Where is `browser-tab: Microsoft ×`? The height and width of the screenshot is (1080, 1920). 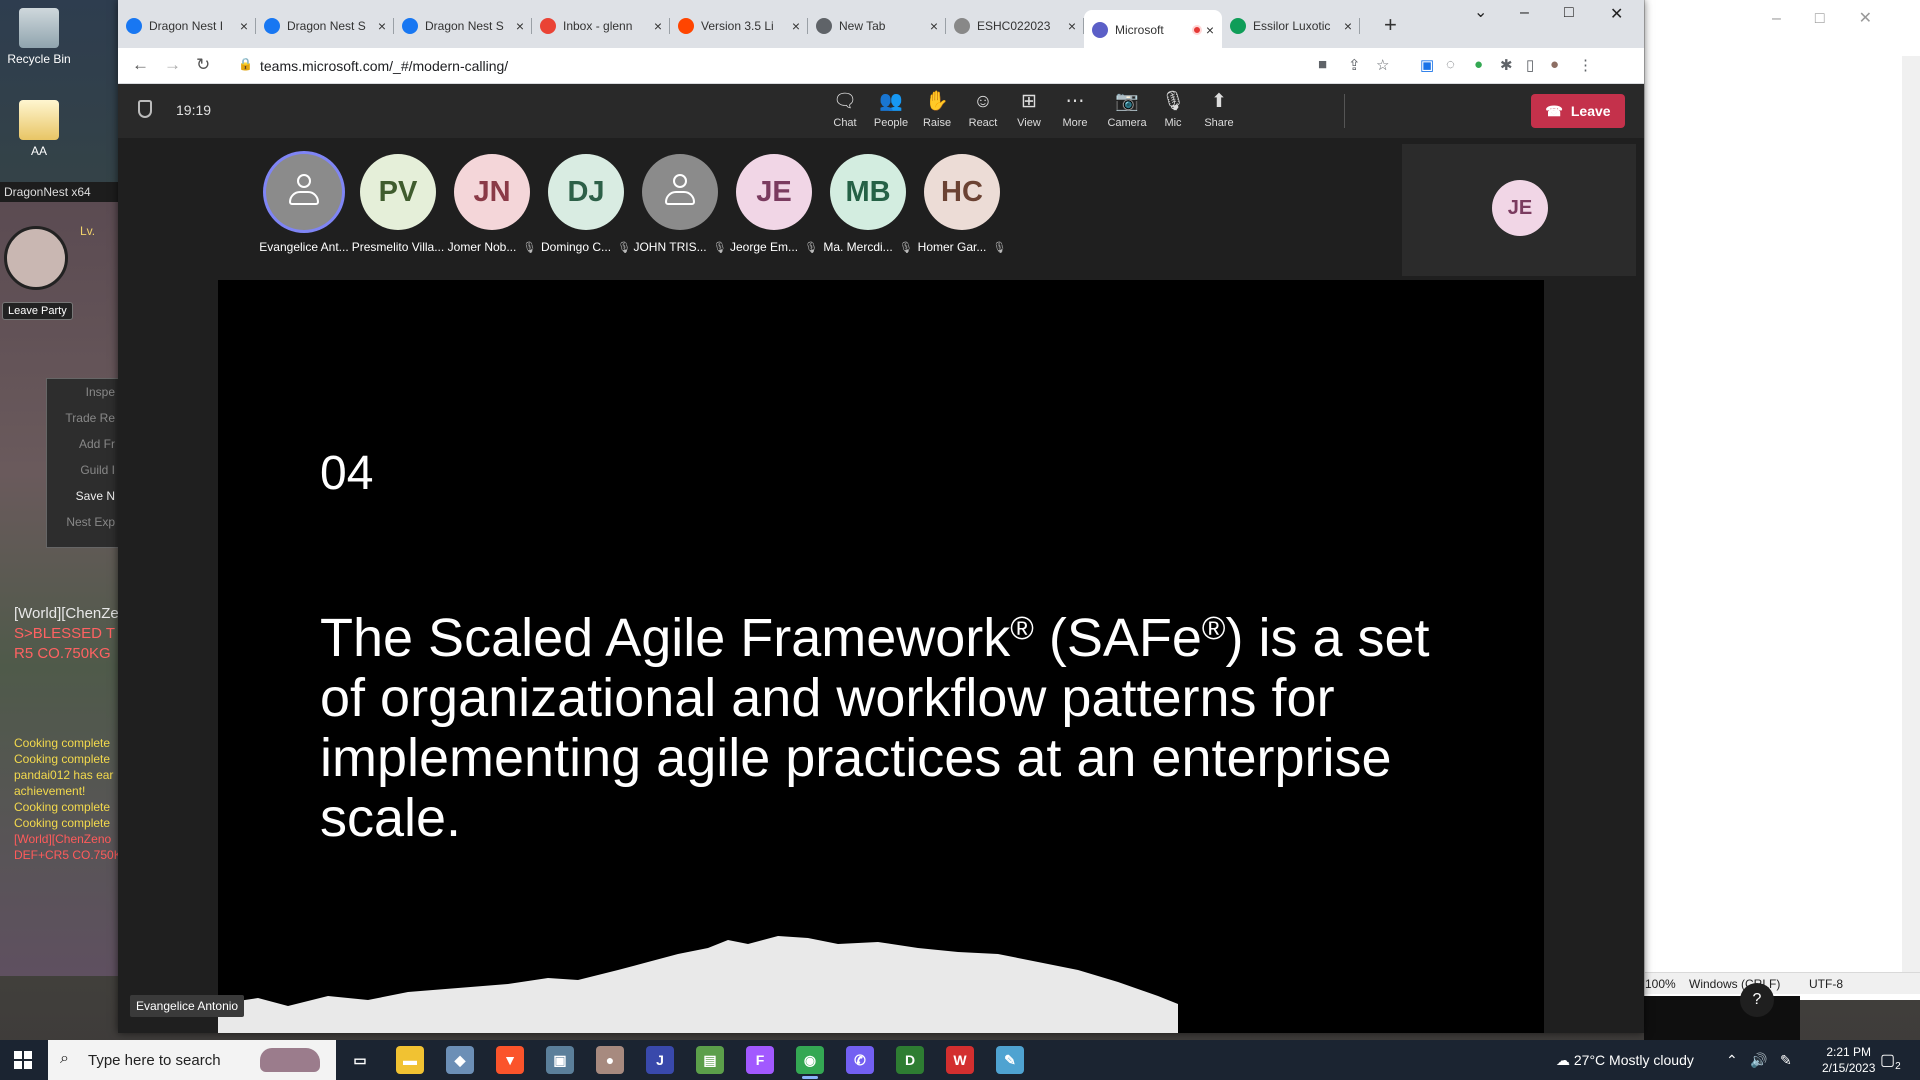
browser-tab: Microsoft × is located at coordinates (1153, 30).